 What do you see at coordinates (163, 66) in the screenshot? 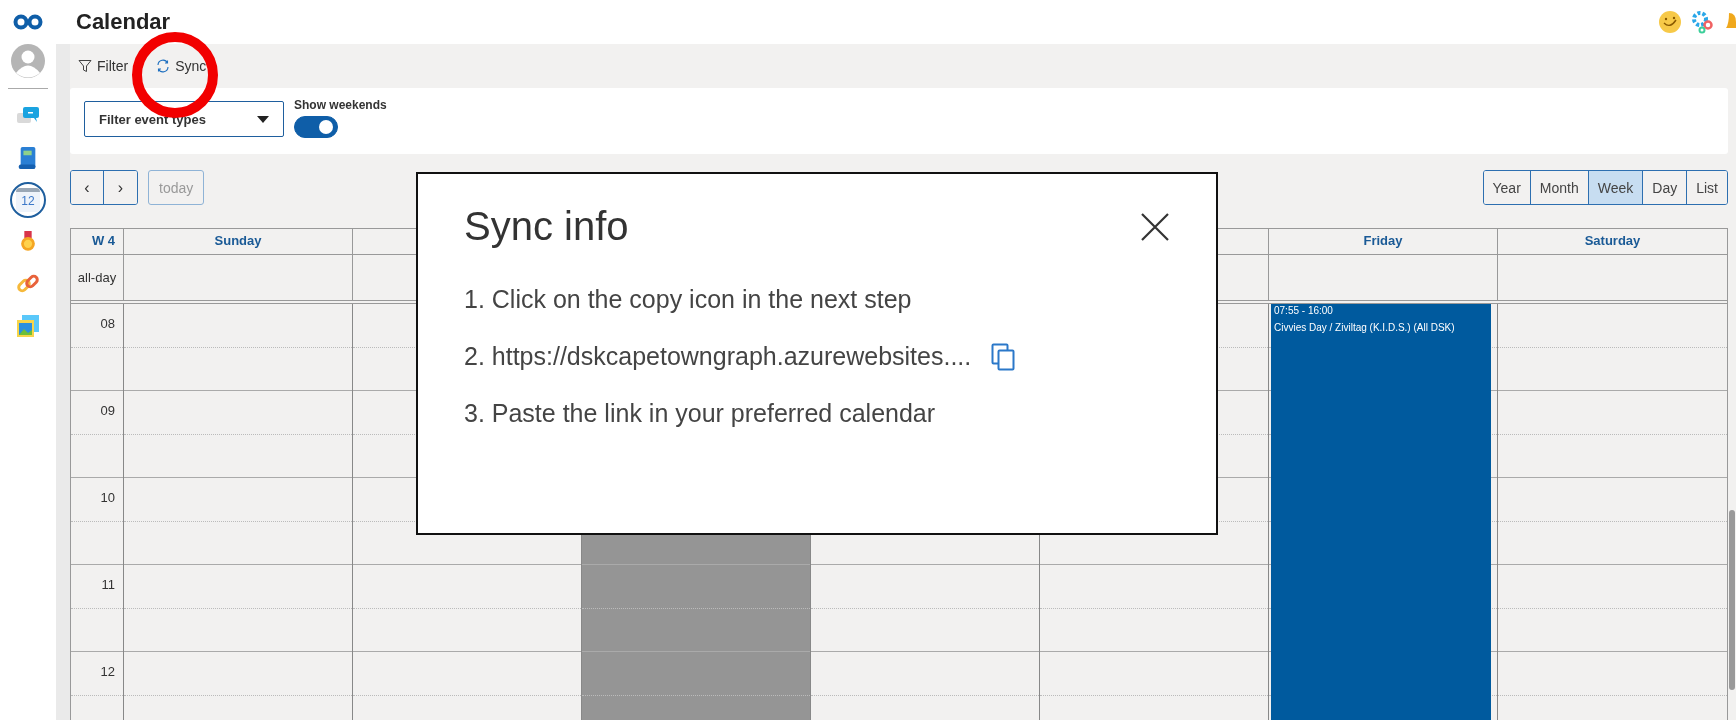
I see `sync-icon` at bounding box center [163, 66].